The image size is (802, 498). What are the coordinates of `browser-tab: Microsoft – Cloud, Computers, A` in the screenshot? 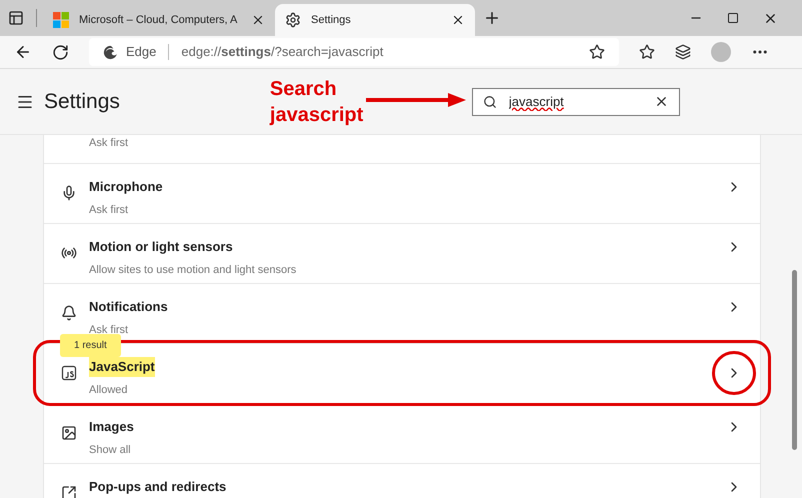 It's located at (159, 20).